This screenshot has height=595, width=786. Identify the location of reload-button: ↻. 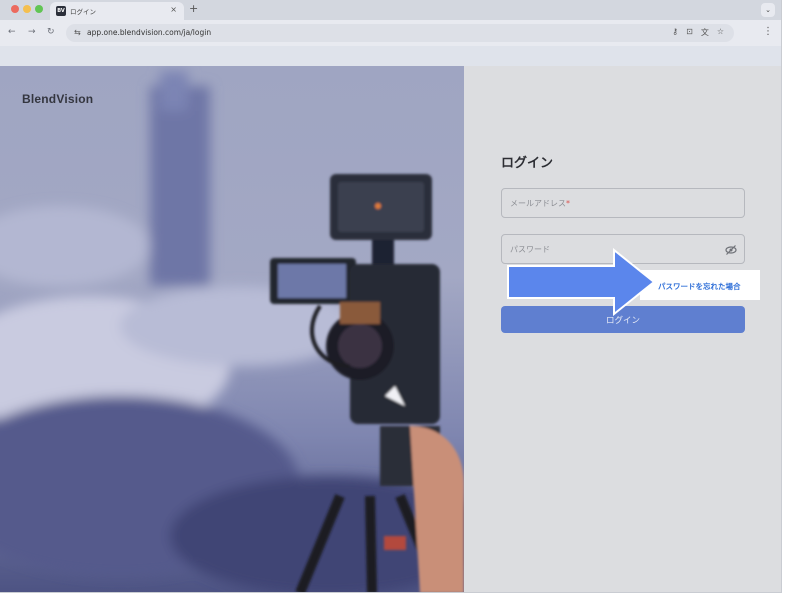
(51, 32).